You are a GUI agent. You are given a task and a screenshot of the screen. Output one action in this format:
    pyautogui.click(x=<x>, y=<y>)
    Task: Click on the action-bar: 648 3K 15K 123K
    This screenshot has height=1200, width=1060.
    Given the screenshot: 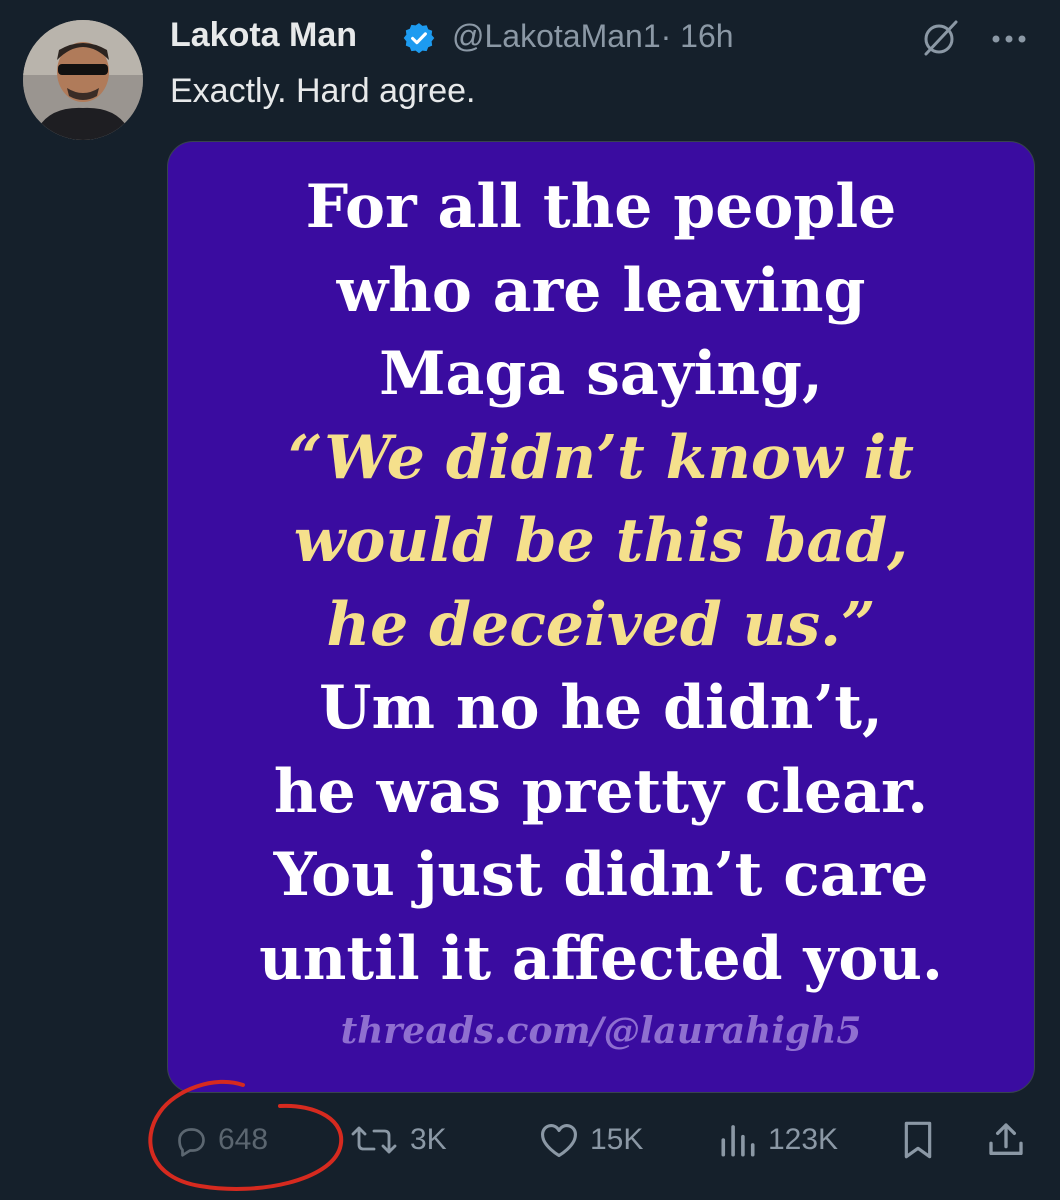 What is the action you would take?
    pyautogui.click(x=530, y=1140)
    